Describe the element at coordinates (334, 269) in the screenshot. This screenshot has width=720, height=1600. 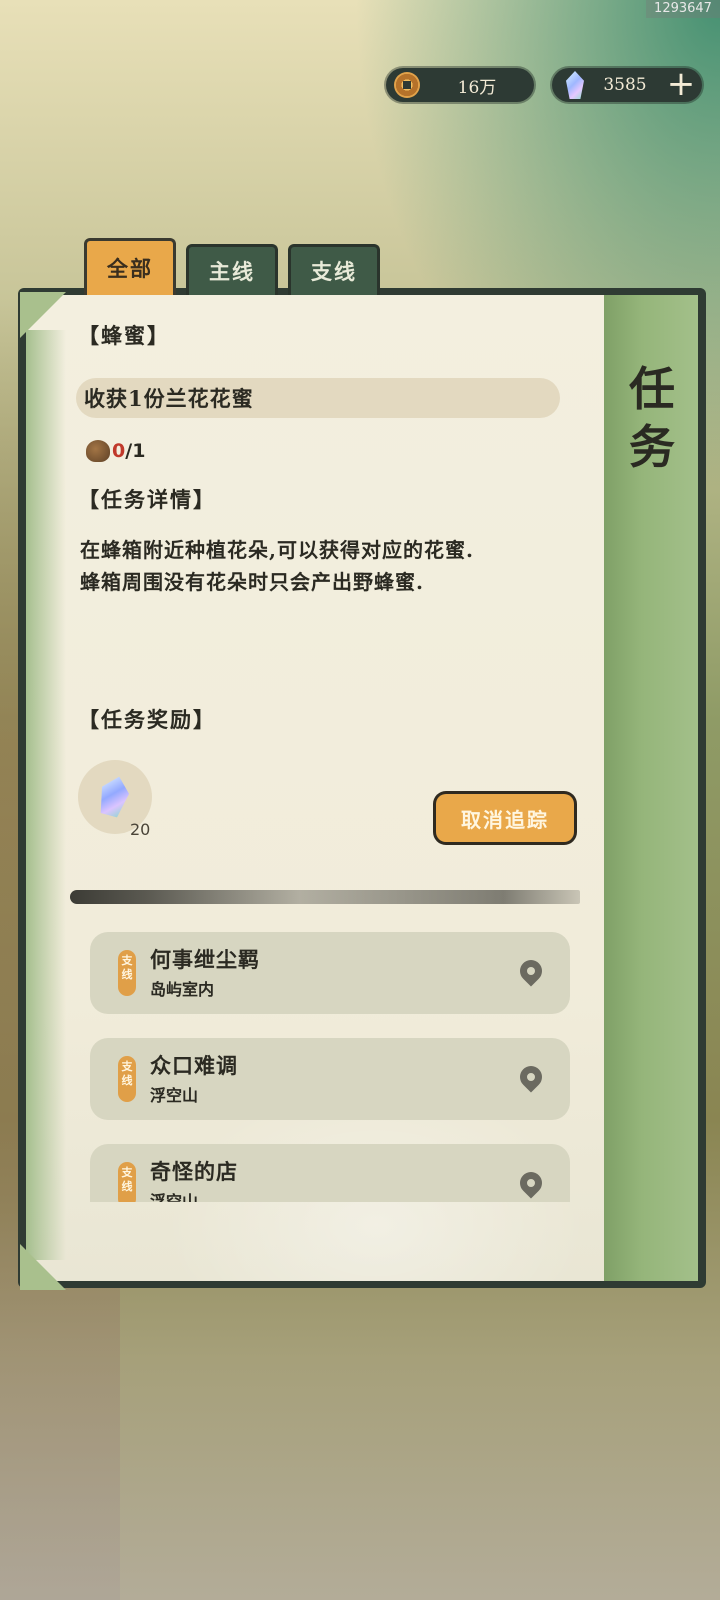
I see `tab-side: 支线` at that location.